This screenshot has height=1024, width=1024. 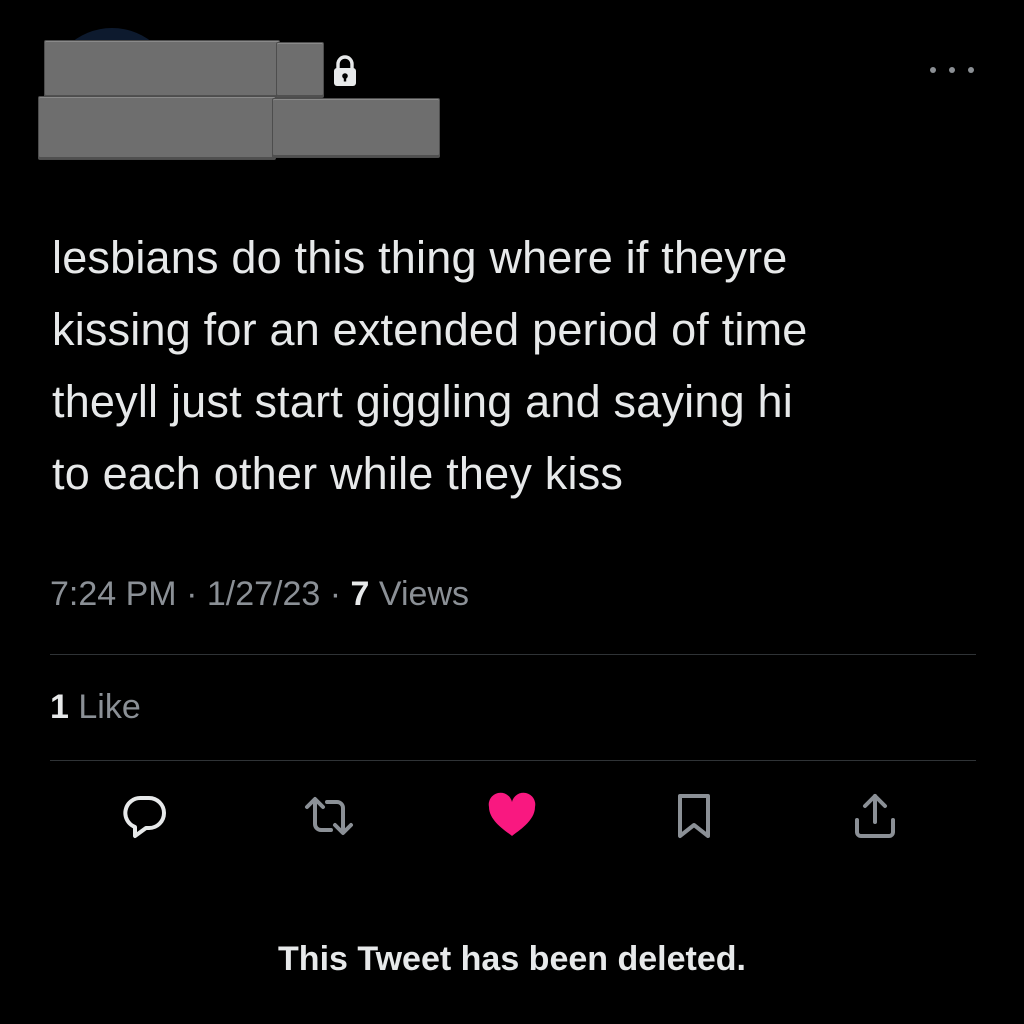 I want to click on like-button, so click(x=512, y=818).